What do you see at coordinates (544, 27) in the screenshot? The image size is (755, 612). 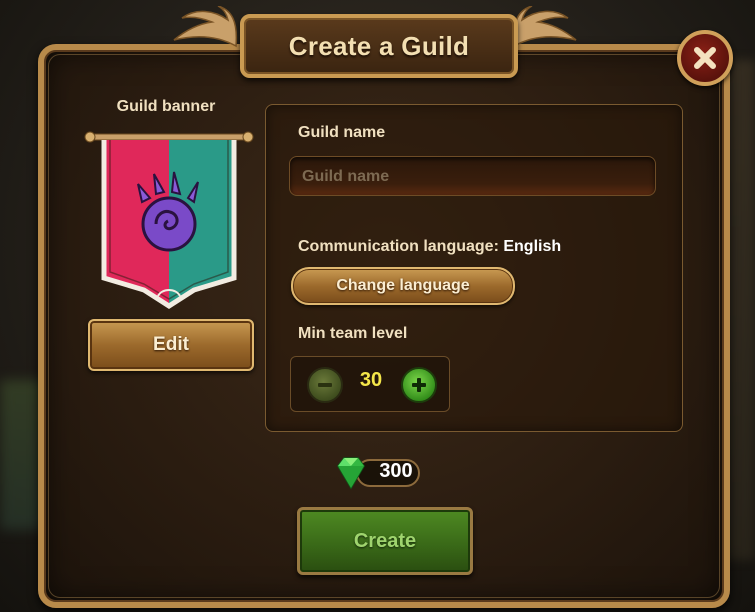 I see `wing-ornament-right-icon` at bounding box center [544, 27].